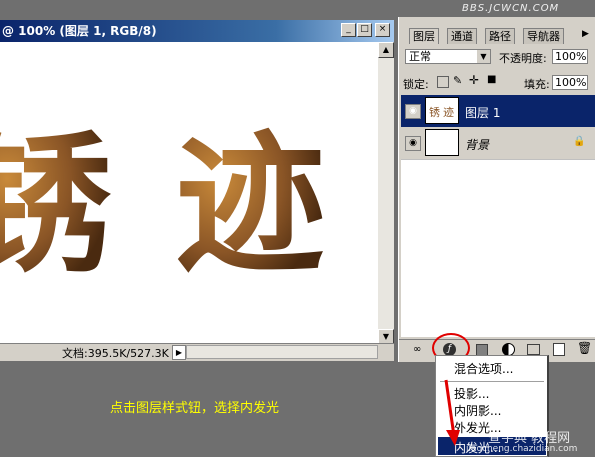 This screenshot has width=595, height=457. What do you see at coordinates (442, 142) in the screenshot?
I see `layer-thumbnail` at bounding box center [442, 142].